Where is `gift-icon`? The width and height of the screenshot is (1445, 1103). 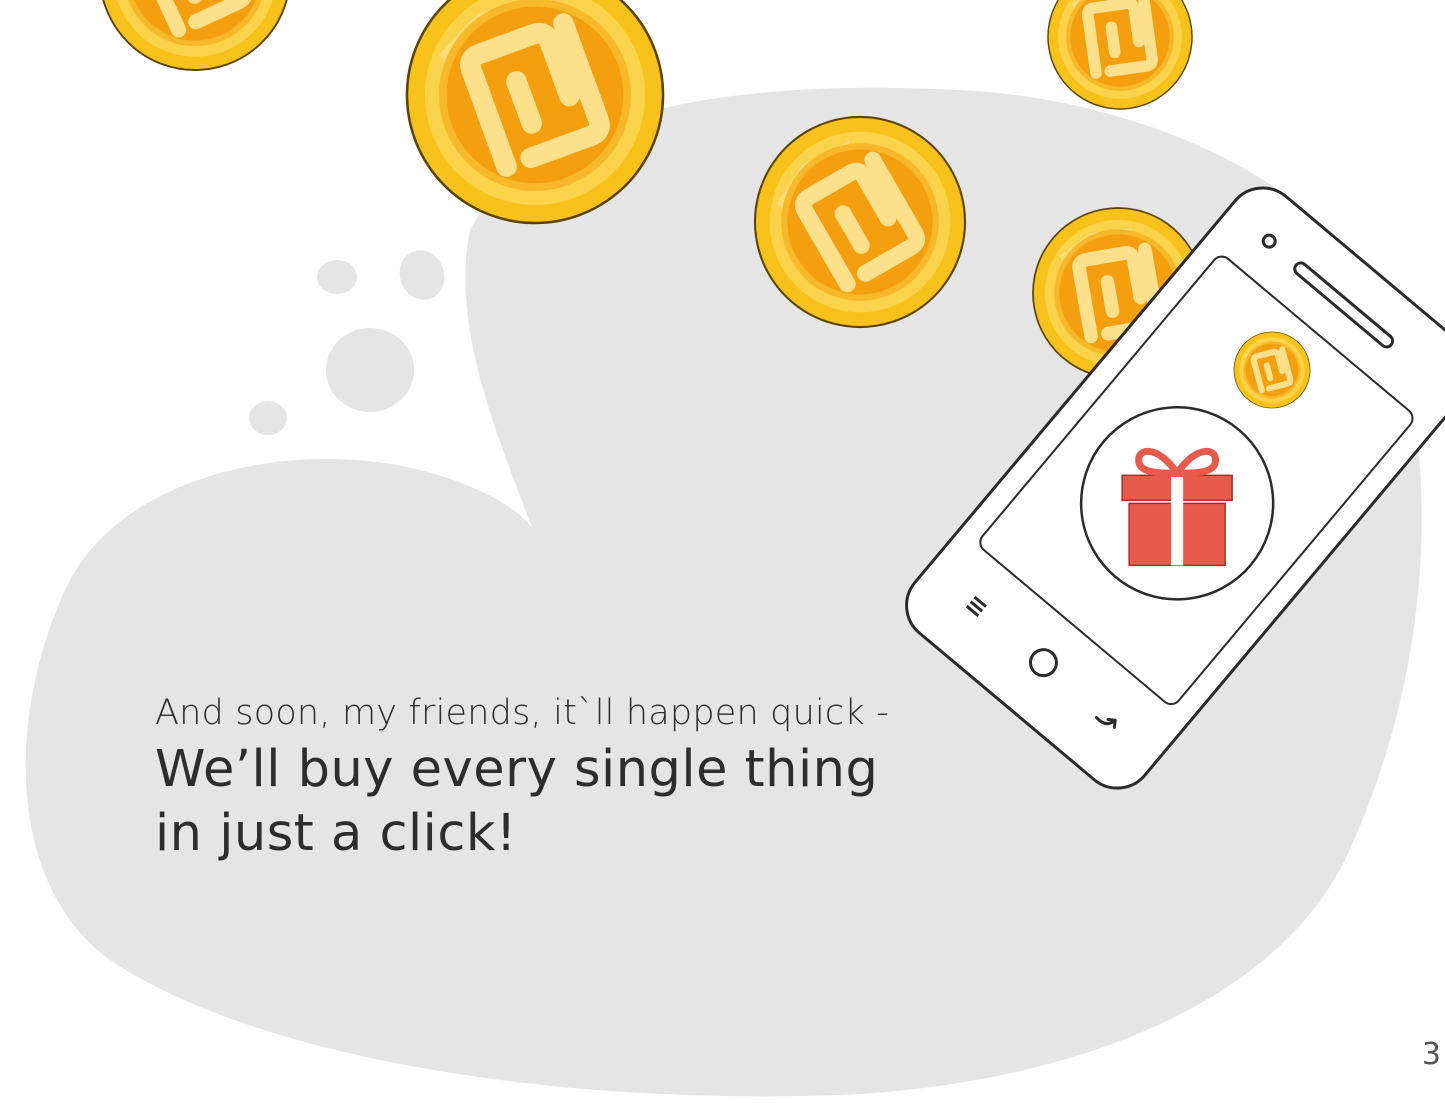
gift-icon is located at coordinates (1177, 507).